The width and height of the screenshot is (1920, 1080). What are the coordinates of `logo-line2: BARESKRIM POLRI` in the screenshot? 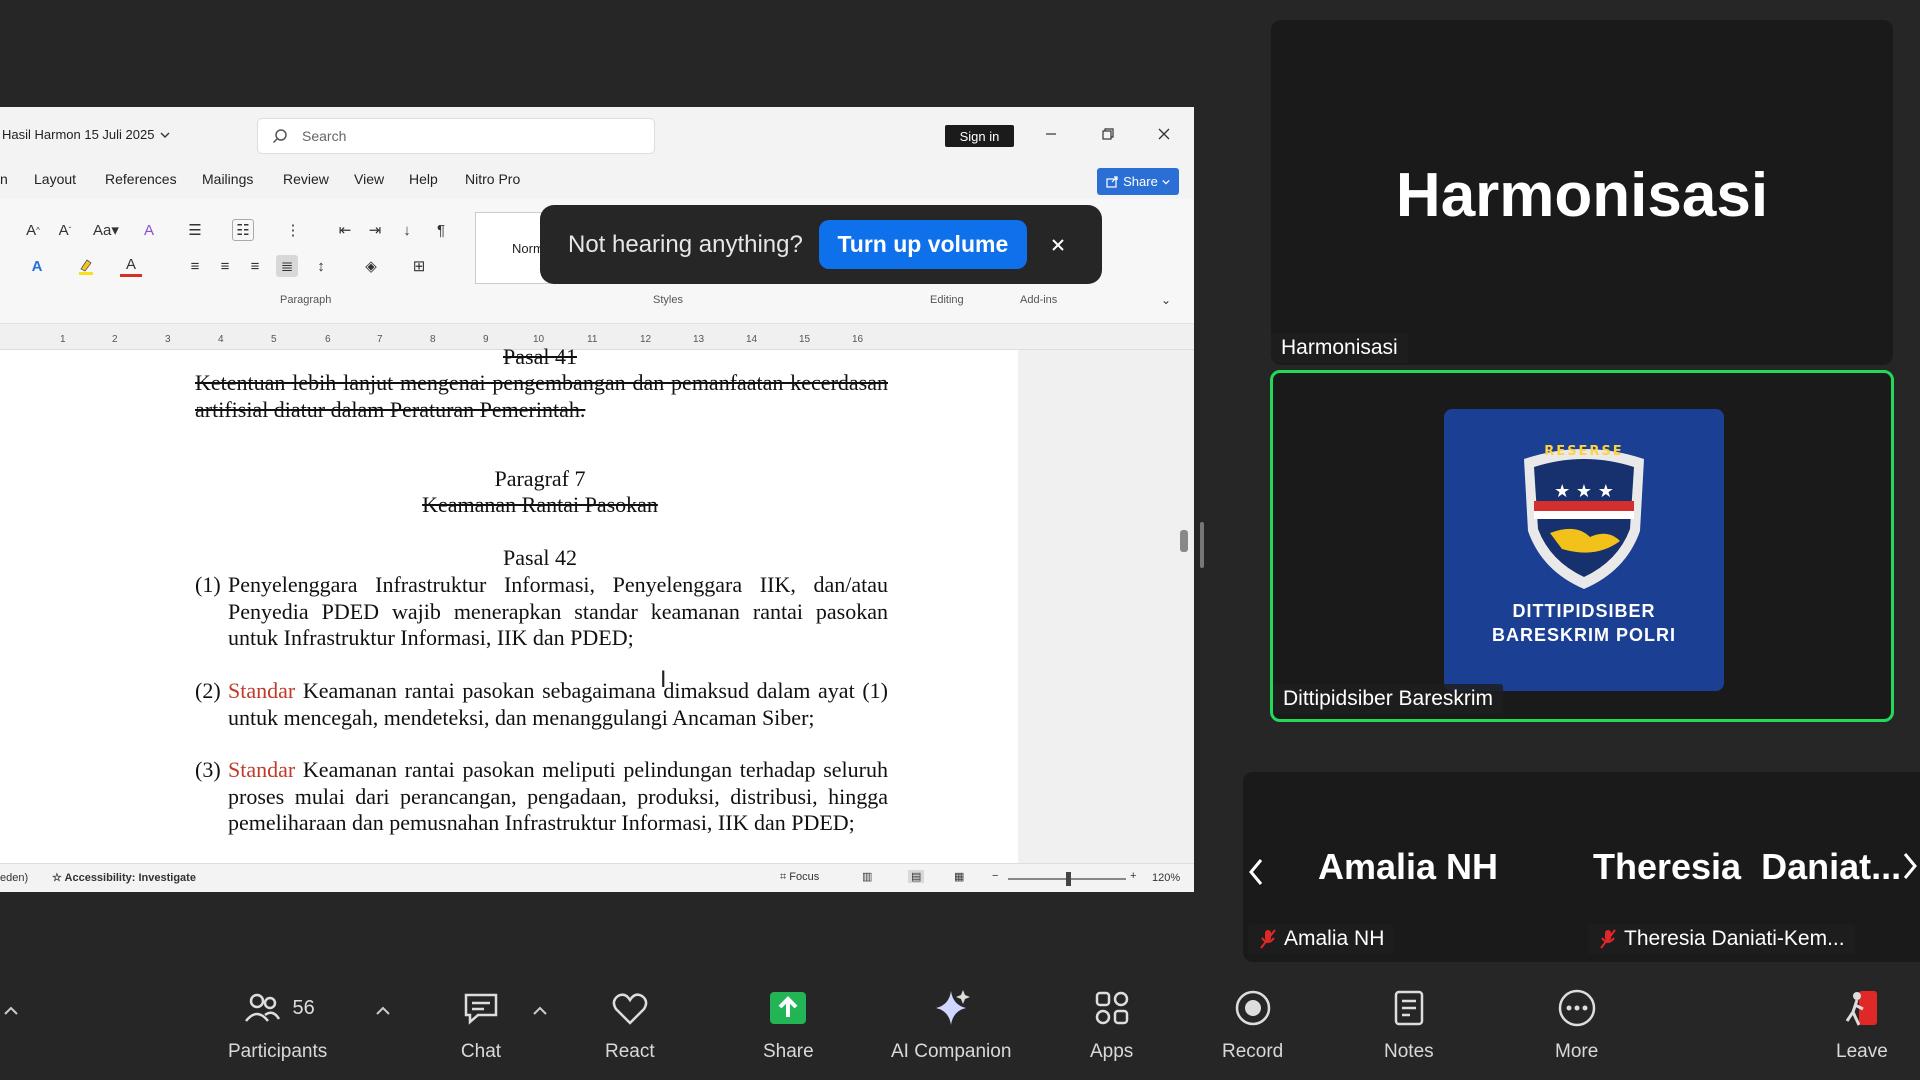 It's located at (1583, 635).